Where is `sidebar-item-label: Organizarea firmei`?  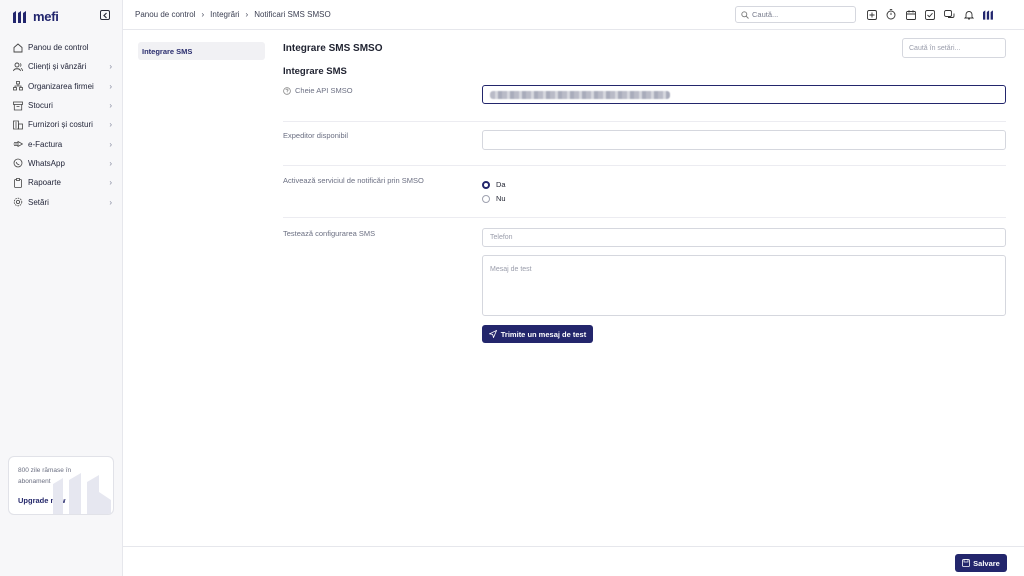
sidebar-item-label: Organizarea firmei is located at coordinates (61, 86).